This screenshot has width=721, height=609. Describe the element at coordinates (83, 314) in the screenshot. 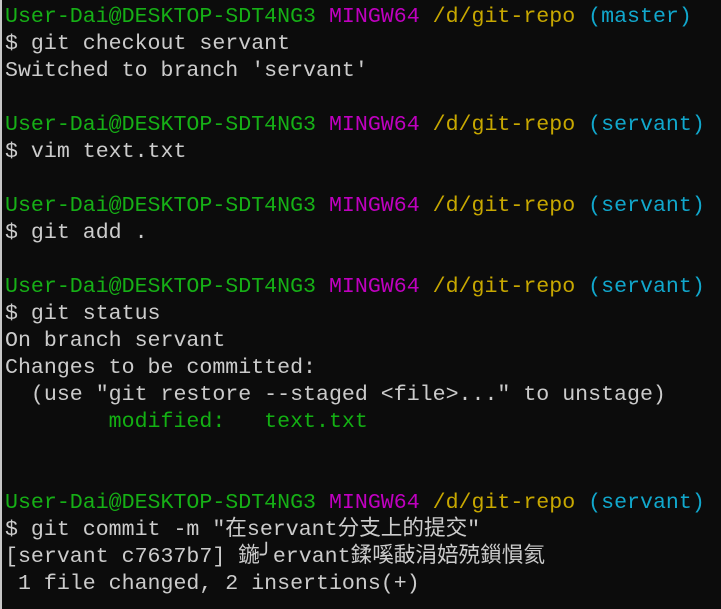

I see `terminal-text-text: $ git status` at that location.